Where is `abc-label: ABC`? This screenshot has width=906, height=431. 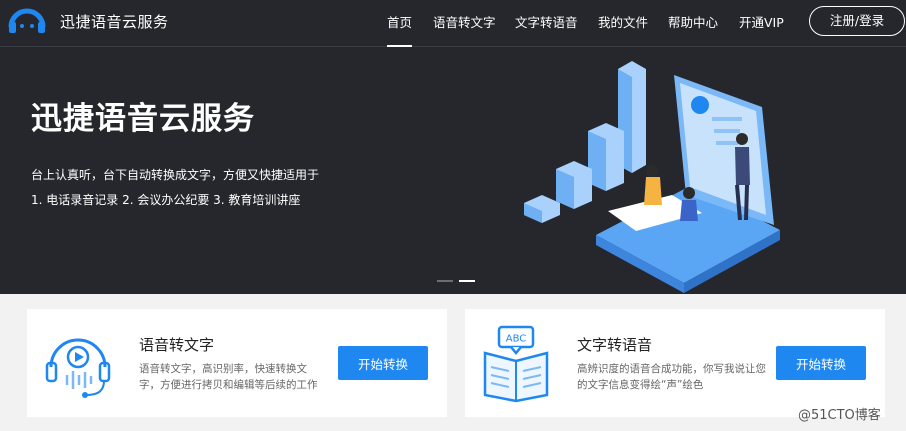
abc-label: ABC is located at coordinates (516, 339).